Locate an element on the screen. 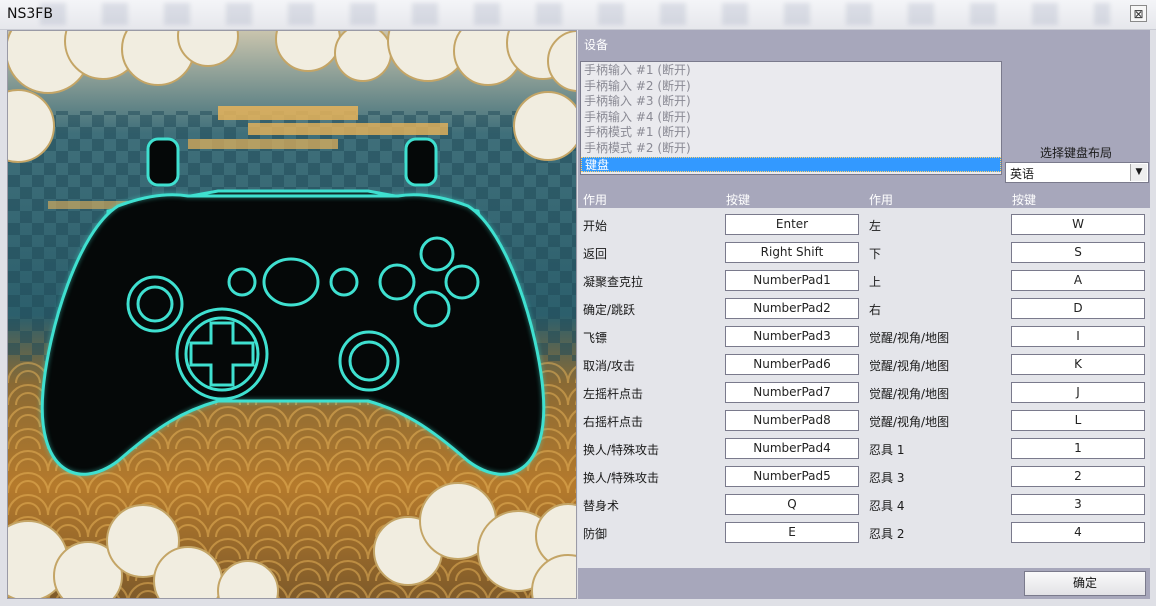  device-item: 手柄模式 #1 (断开) is located at coordinates (791, 133).